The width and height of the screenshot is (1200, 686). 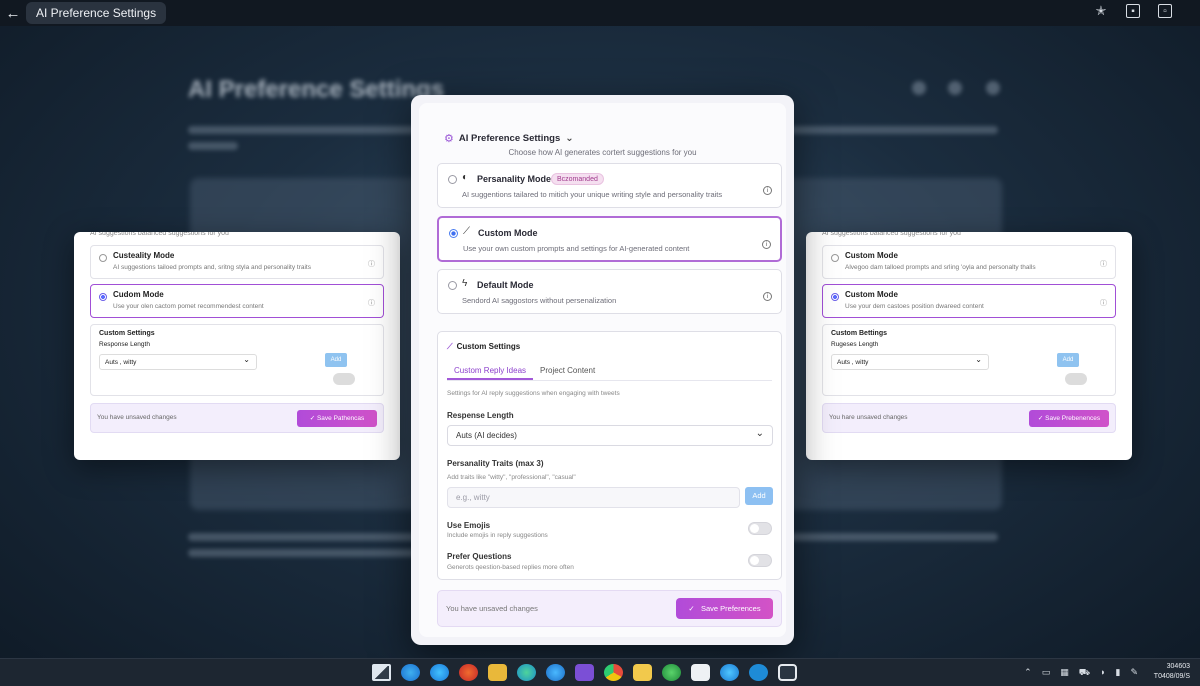 I want to click on traits-placeholder: e.g., witty, so click(x=473, y=497).